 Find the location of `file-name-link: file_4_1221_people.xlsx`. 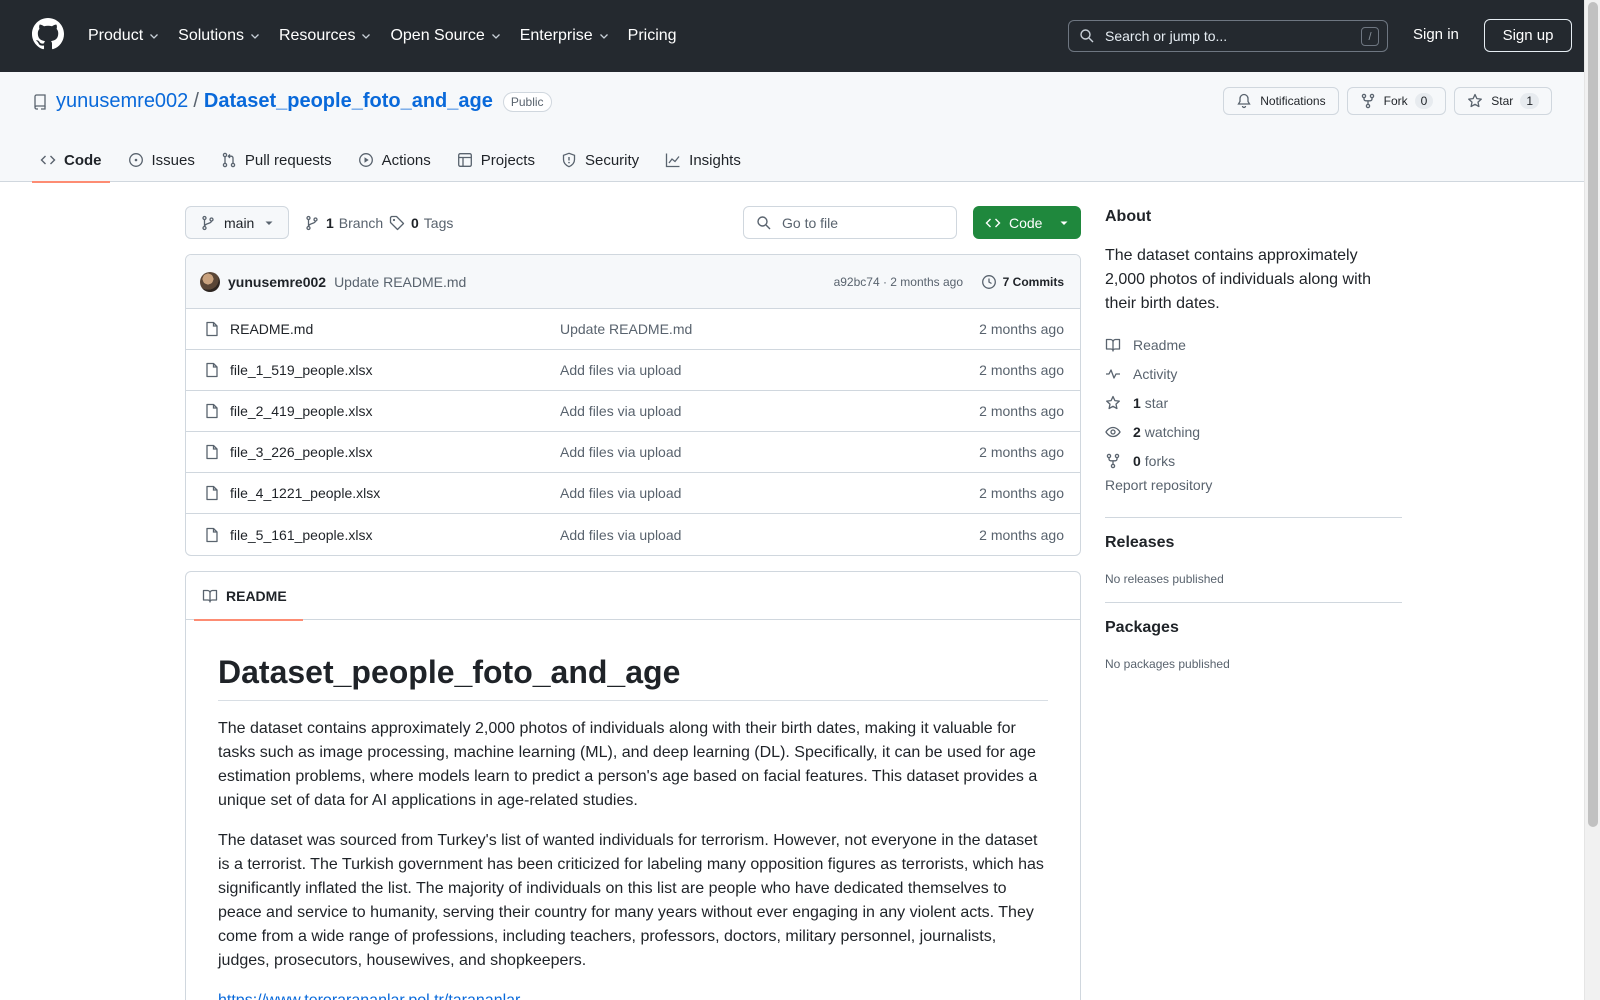

file-name-link: file_4_1221_people.xlsx is located at coordinates (305, 493).